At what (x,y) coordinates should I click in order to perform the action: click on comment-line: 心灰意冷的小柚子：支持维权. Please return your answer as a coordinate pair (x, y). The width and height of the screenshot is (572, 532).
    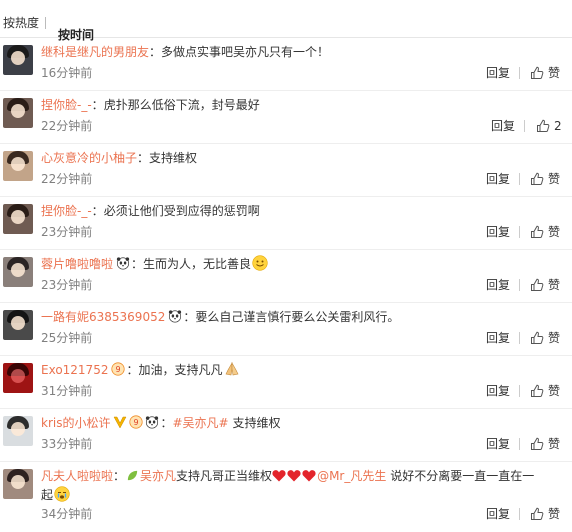
    Looking at the image, I should click on (119, 158).